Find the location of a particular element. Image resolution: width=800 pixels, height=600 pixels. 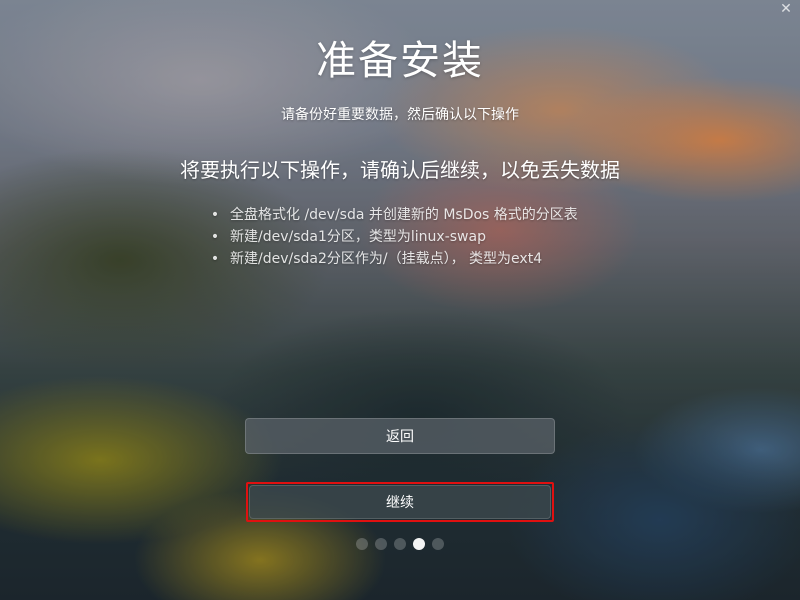

operations-heading: 将要执行以下操作，请确认后继续，以免丢失数据 is located at coordinates (400, 170).